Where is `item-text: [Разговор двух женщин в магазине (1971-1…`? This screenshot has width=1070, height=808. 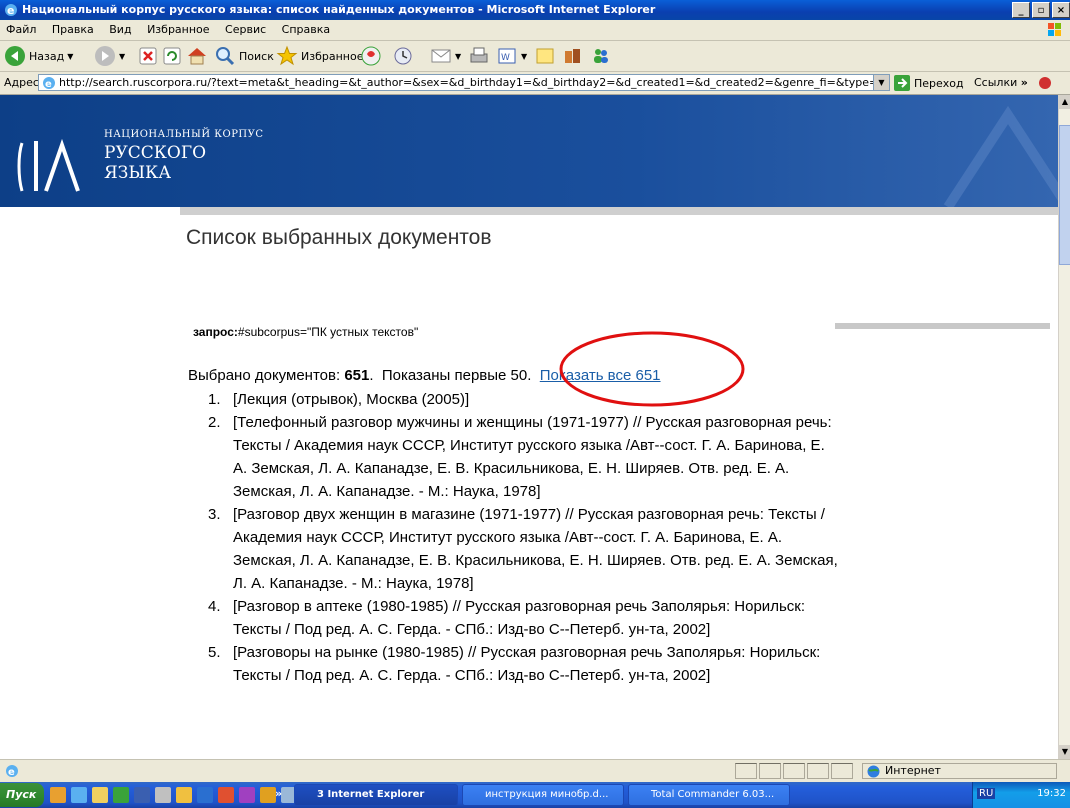 item-text: [Разговор двух женщин в магазине (1971-1… is located at coordinates (535, 549).